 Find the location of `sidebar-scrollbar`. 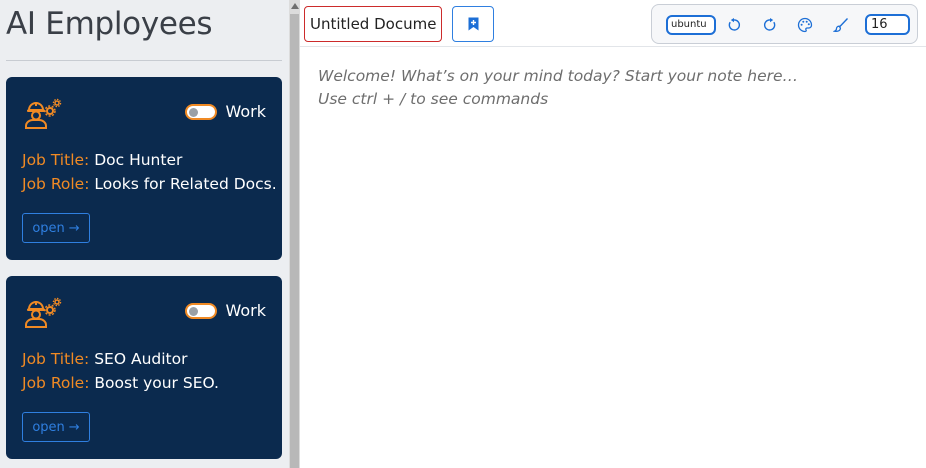

sidebar-scrollbar is located at coordinates (294, 234).